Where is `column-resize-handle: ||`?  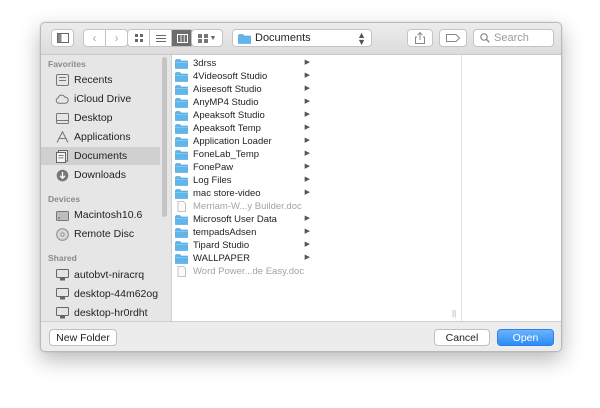
column-resize-handle: || is located at coordinates (454, 313).